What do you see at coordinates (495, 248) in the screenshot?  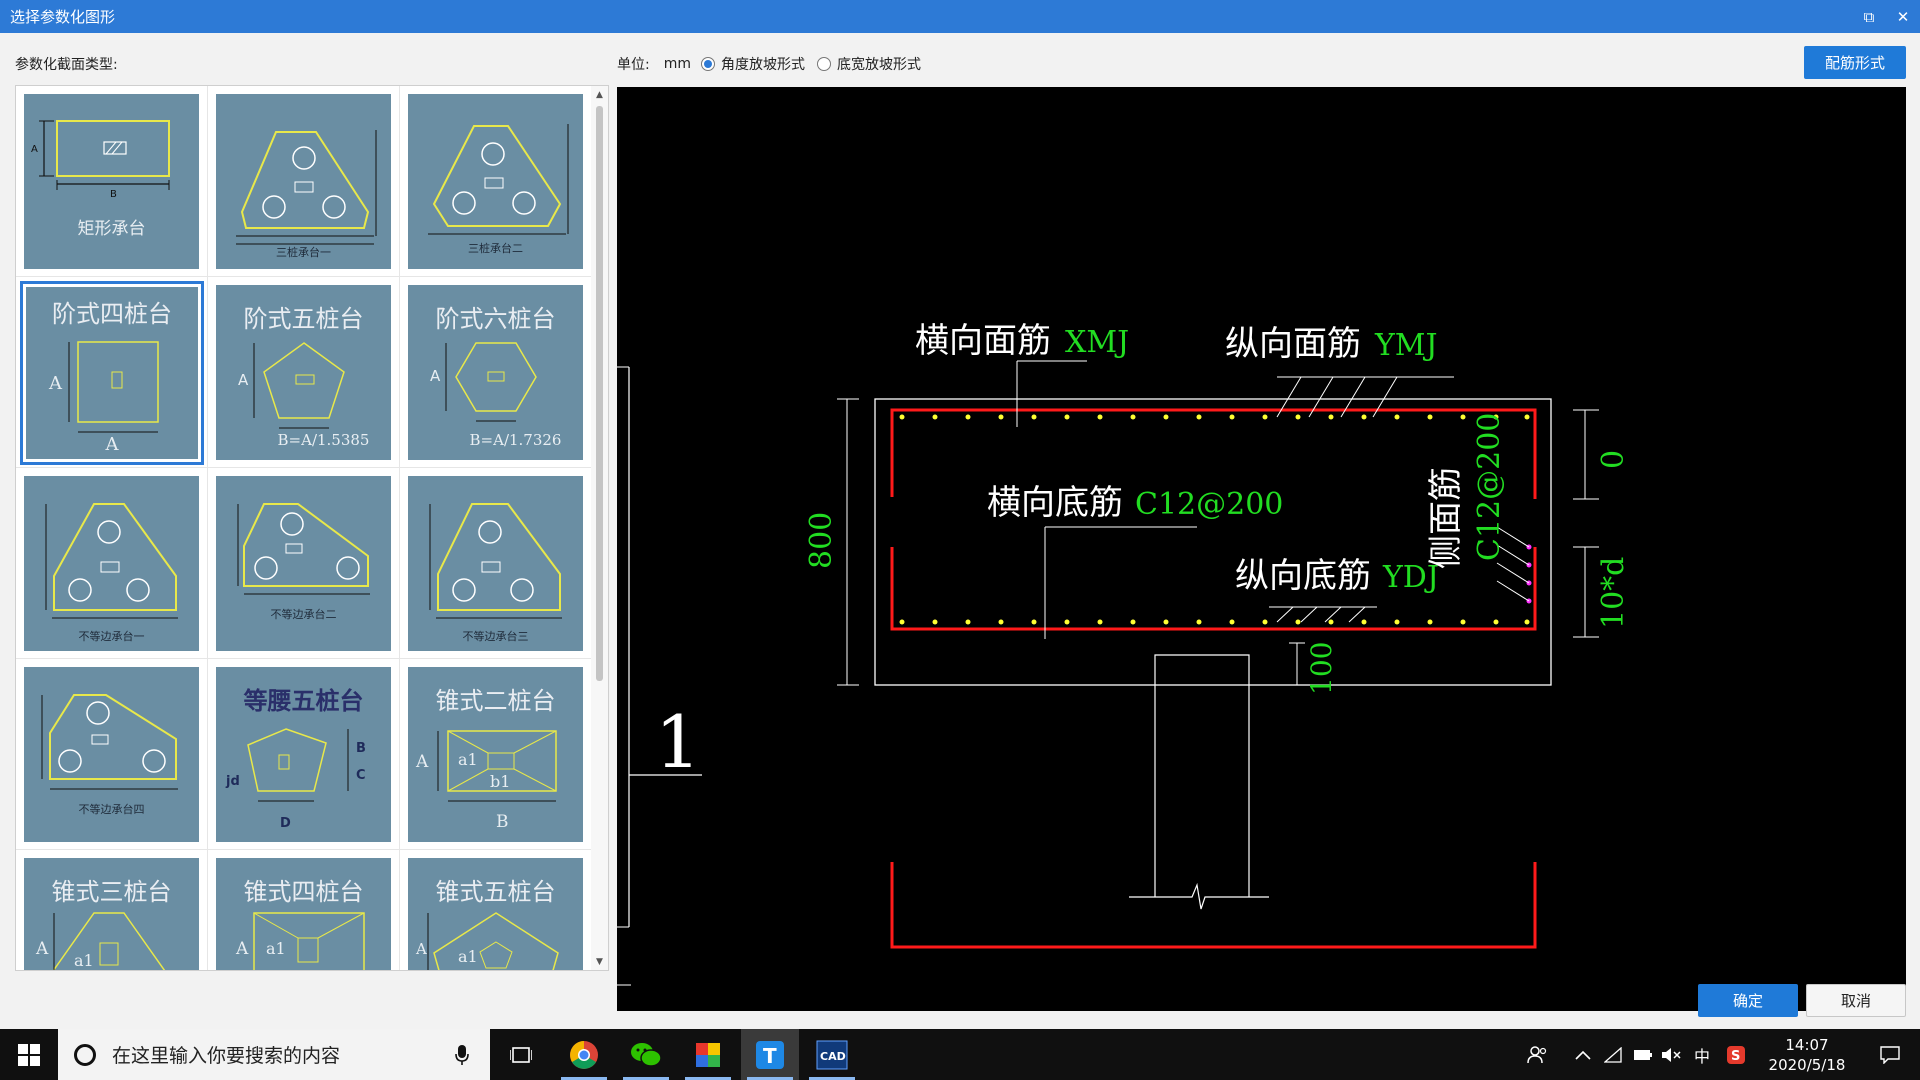 I see `shape-caption: 三桩承台二` at bounding box center [495, 248].